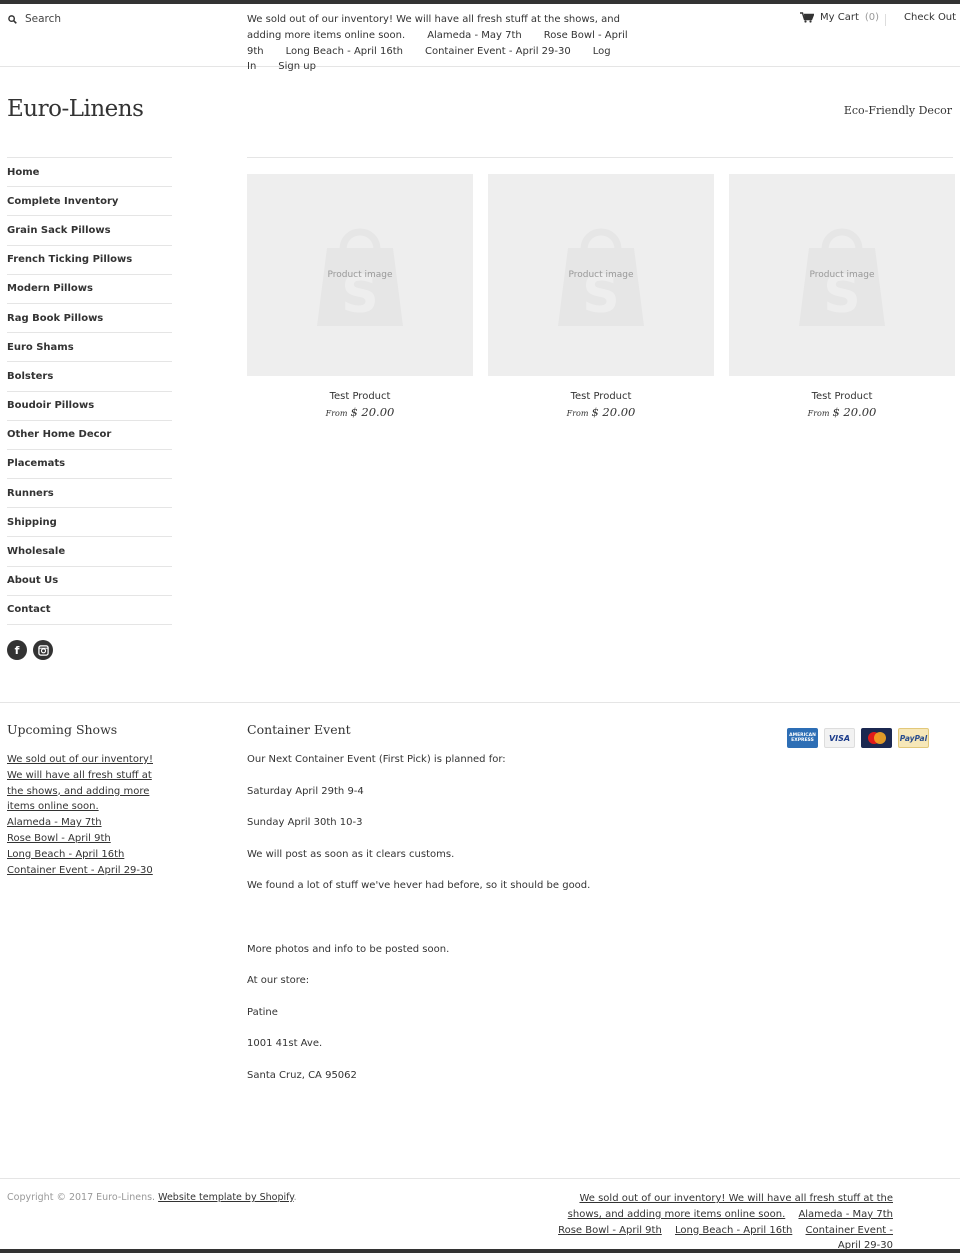 This screenshot has height=1253, width=960. I want to click on upcoming-shows-heading: Upcoming Shows, so click(62, 729).